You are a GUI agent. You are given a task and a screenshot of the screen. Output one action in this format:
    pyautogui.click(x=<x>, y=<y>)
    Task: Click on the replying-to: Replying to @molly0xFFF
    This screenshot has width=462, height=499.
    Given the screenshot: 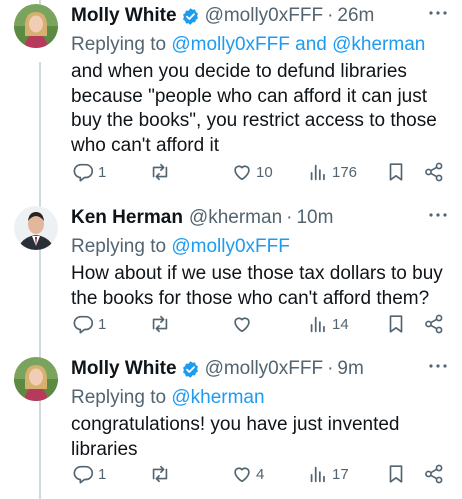 What is the action you would take?
    pyautogui.click(x=259, y=246)
    